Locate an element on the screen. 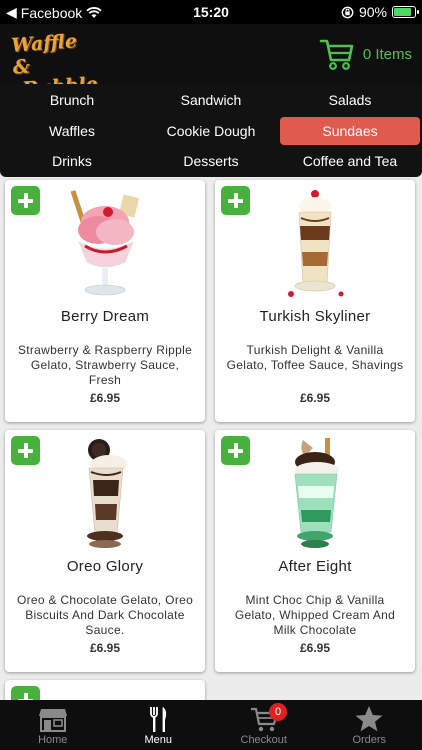 The width and height of the screenshot is (422, 750). tab-checkout: 0 Checkout is located at coordinates (264, 725).